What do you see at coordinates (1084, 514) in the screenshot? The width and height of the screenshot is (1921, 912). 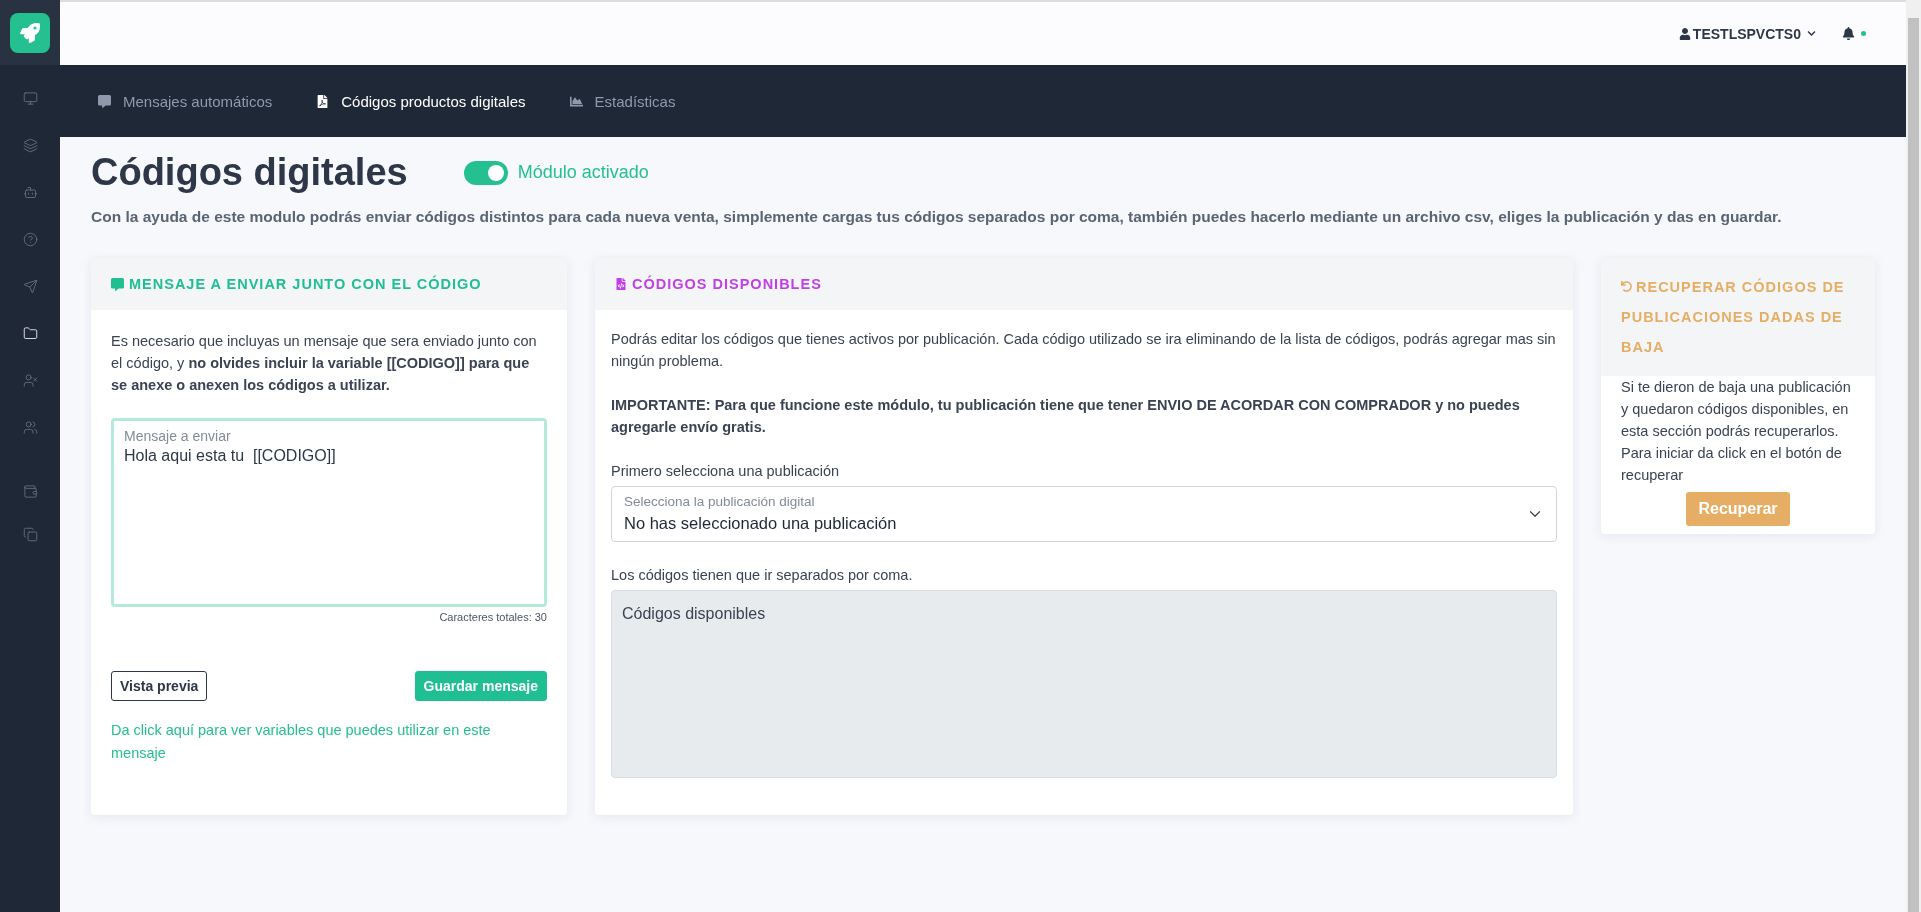 I see `publication-select: Selecciona la publicación digital No has seleccionado una publicación` at bounding box center [1084, 514].